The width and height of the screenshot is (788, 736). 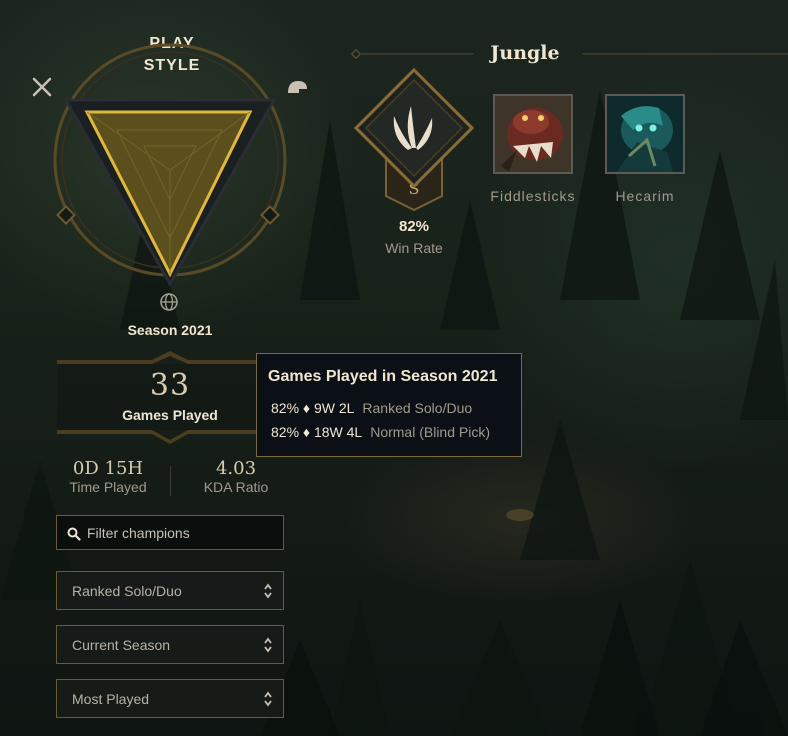 What do you see at coordinates (525, 53) in the screenshot?
I see `role-title: Jungle` at bounding box center [525, 53].